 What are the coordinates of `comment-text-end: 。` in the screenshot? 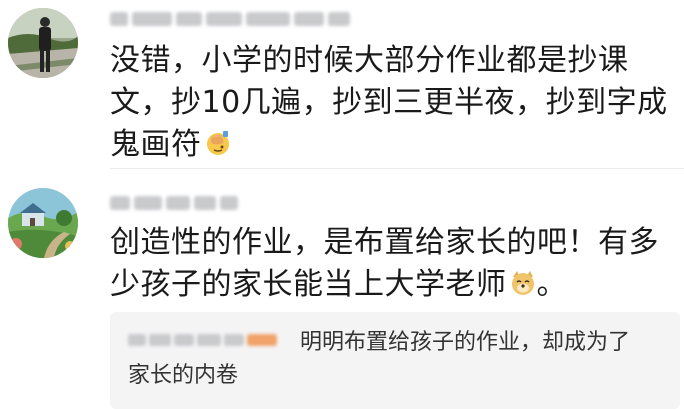 It's located at (551, 284).